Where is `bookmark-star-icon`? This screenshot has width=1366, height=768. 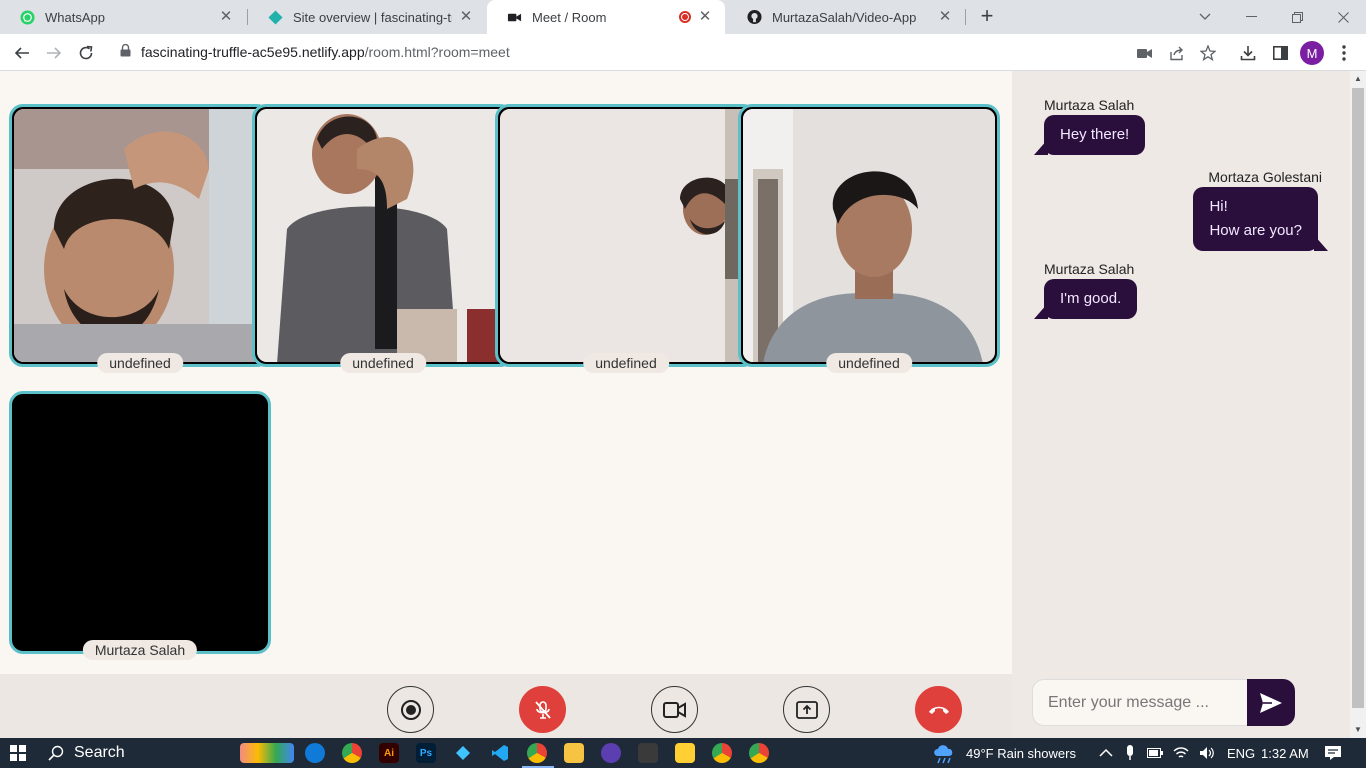 bookmark-star-icon is located at coordinates (1208, 53).